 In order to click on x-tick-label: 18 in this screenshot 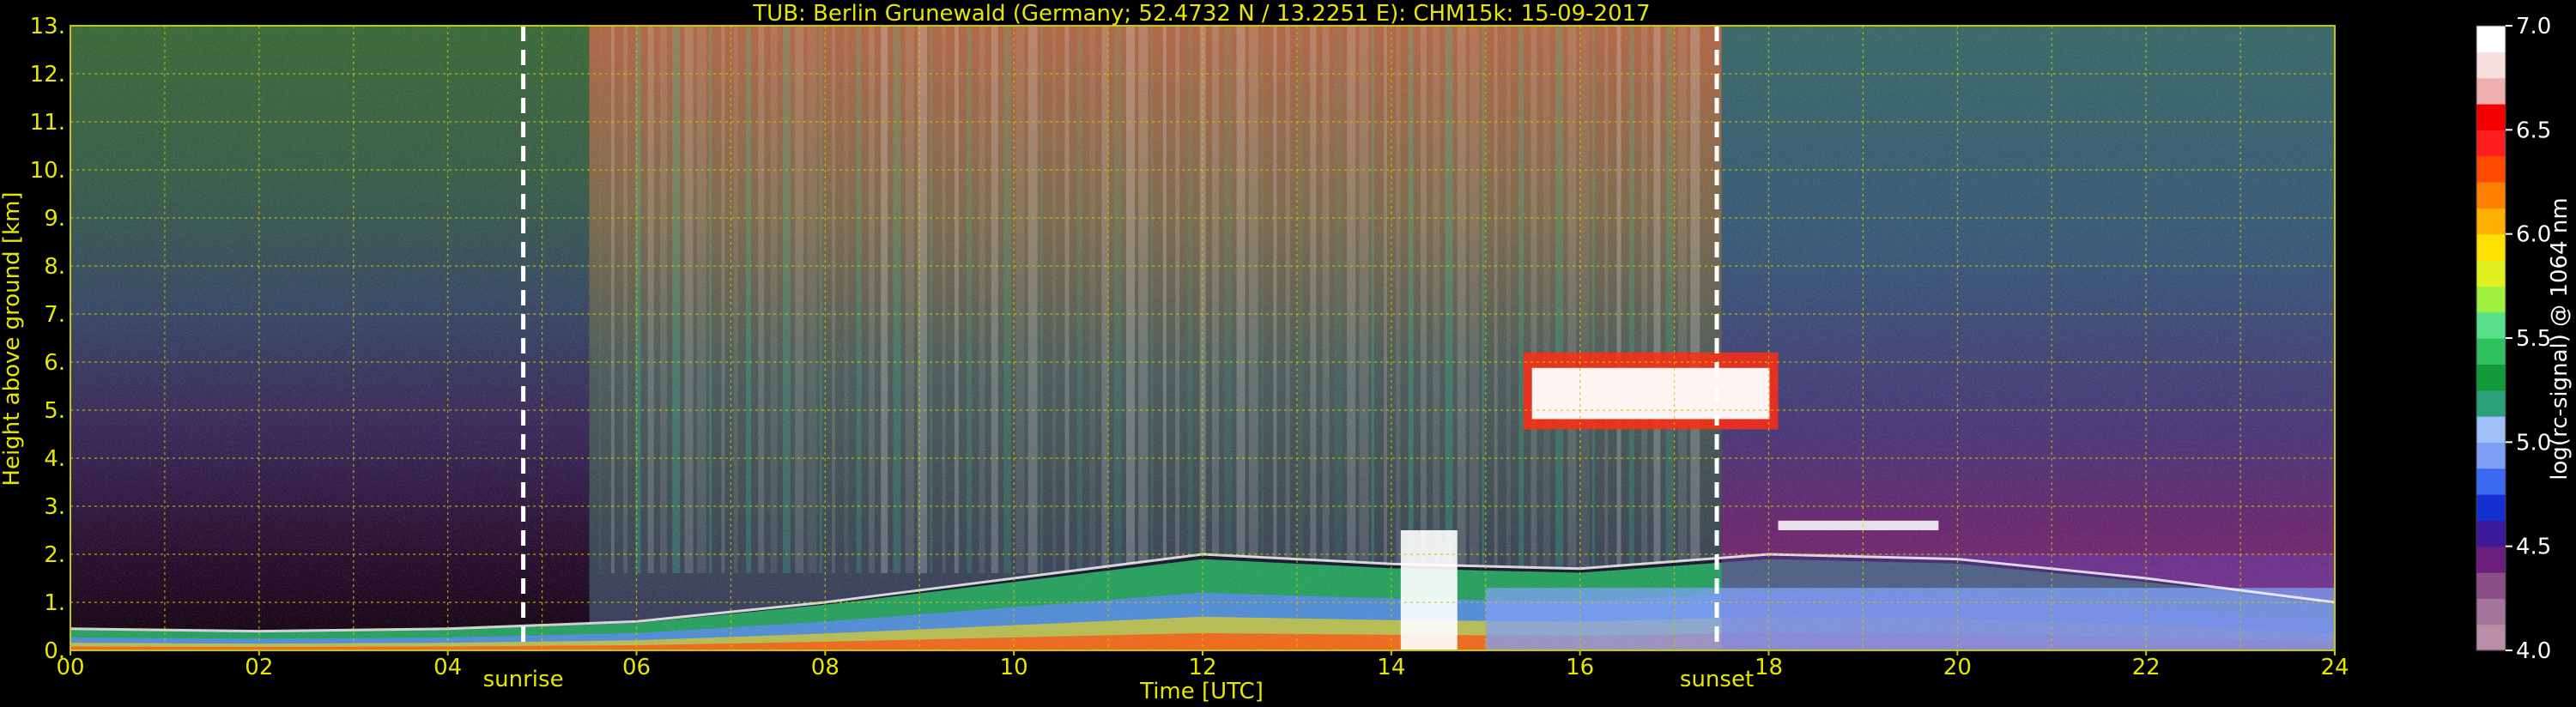, I will do `click(1769, 667)`.